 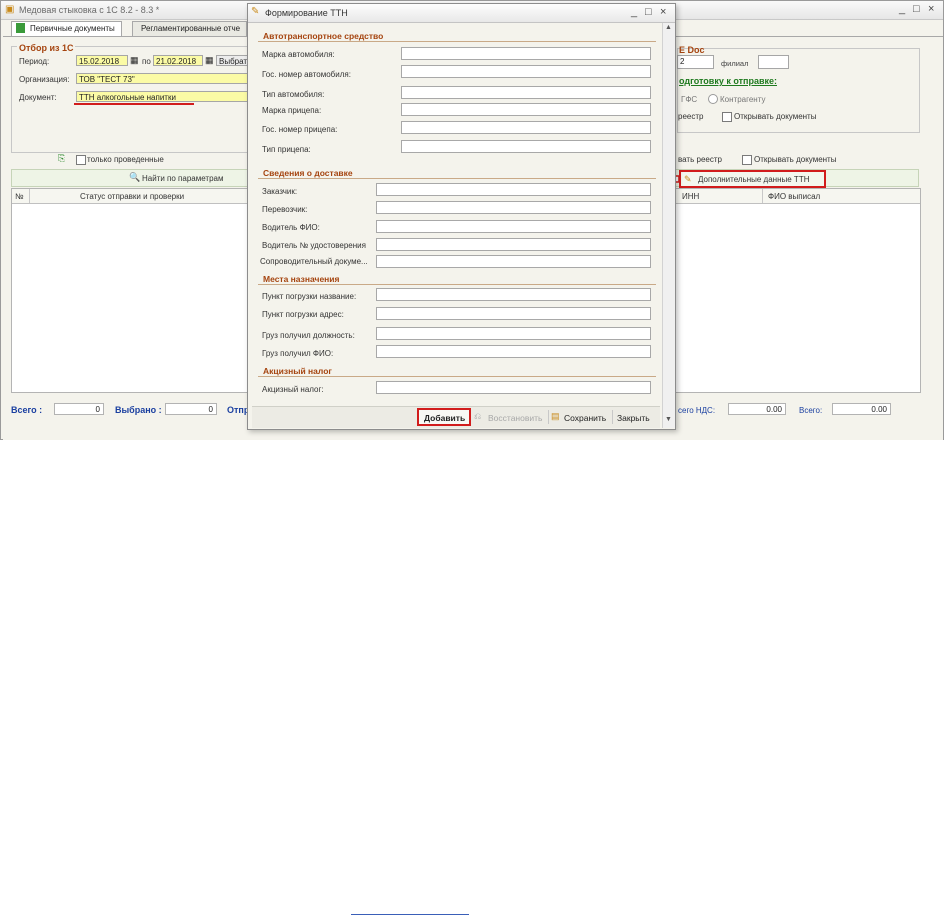 What do you see at coordinates (293, 389) in the screenshot?
I see `excise-tax-label: Акцизный налог:` at bounding box center [293, 389].